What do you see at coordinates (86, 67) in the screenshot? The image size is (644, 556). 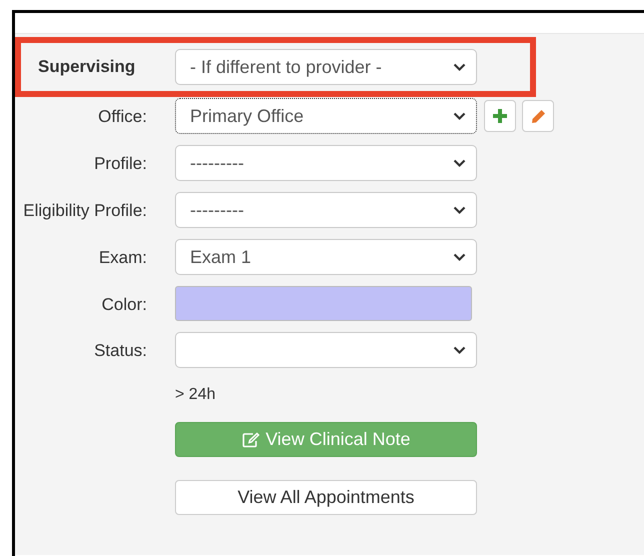 I see `field-label: Supervising` at bounding box center [86, 67].